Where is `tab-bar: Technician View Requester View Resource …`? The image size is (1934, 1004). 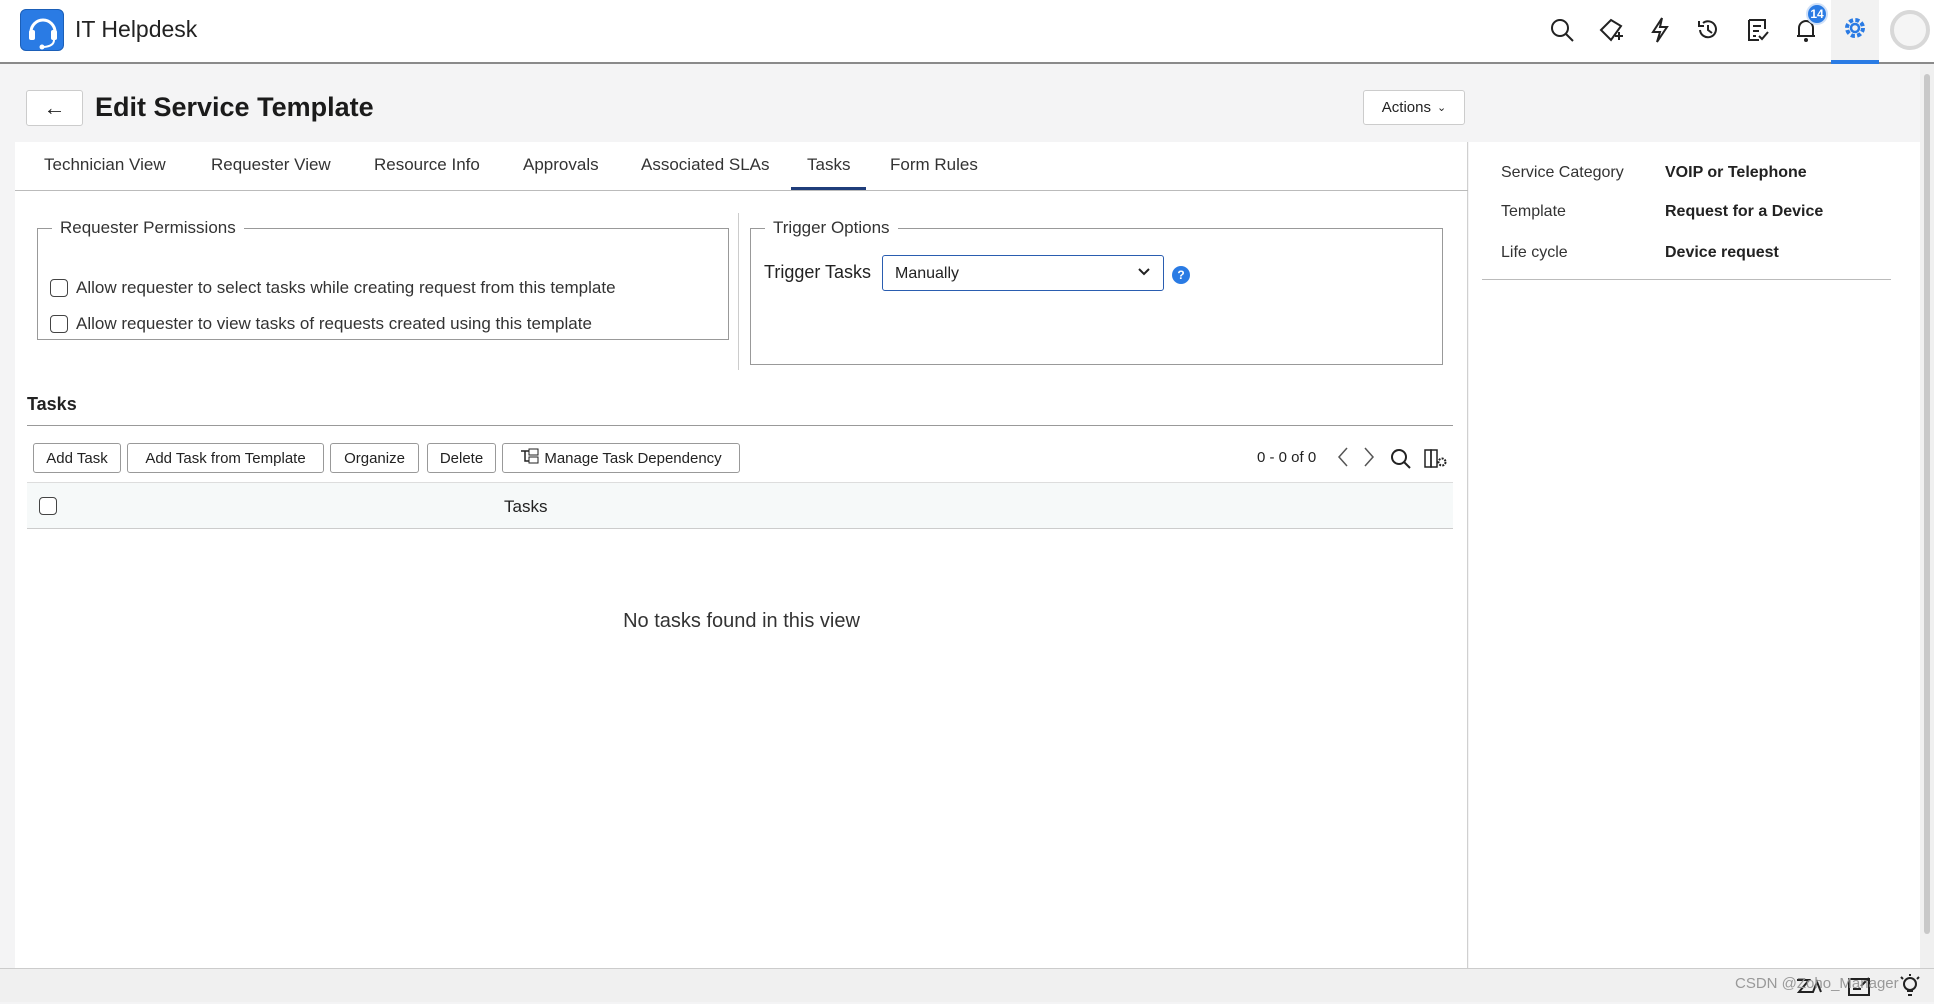
tab-bar: Technician View Requester View Resource … is located at coordinates (741, 168).